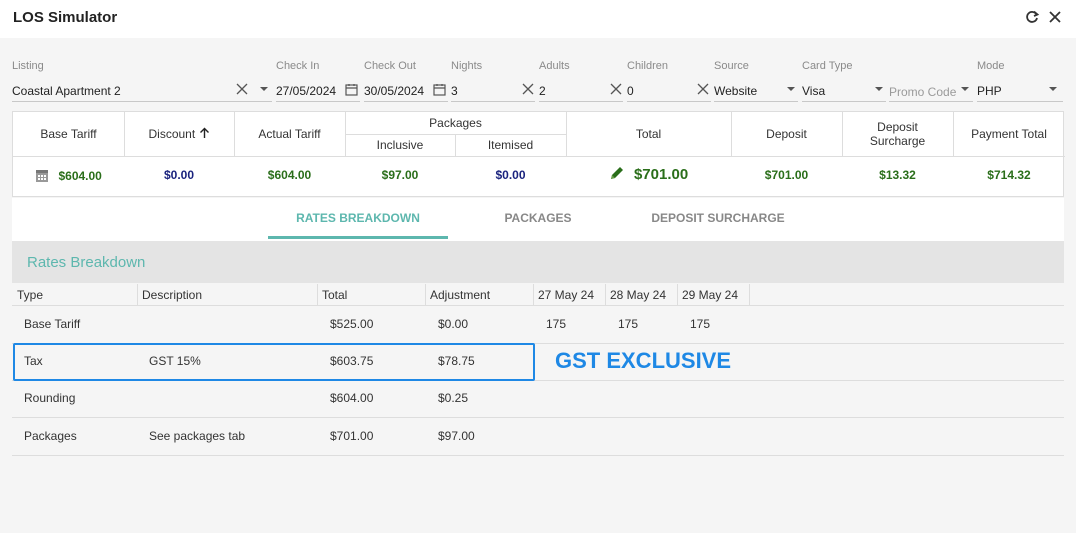  What do you see at coordinates (52, 324) in the screenshot?
I see `row-type: Base Tariff` at bounding box center [52, 324].